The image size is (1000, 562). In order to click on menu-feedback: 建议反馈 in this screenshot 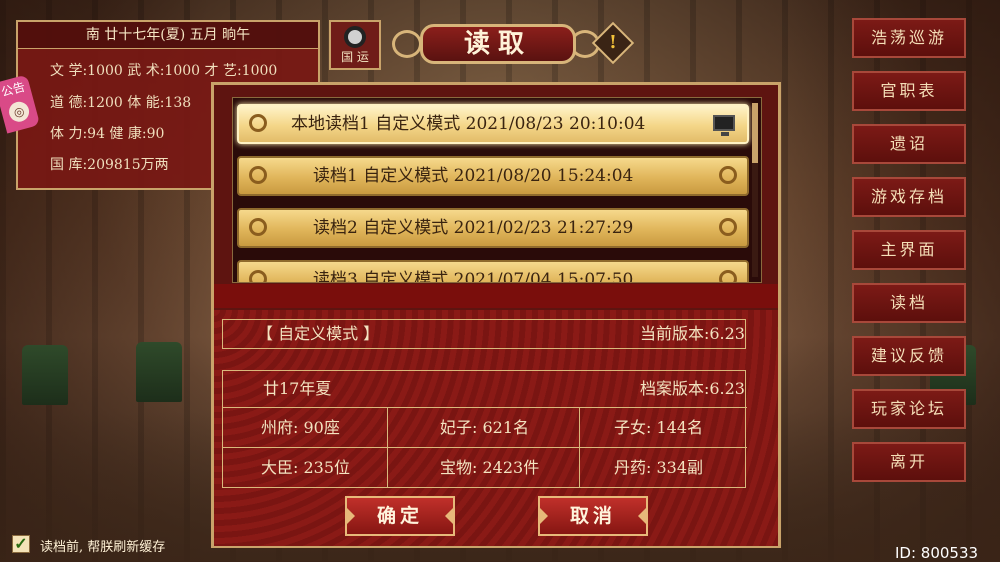, I will do `click(909, 356)`.